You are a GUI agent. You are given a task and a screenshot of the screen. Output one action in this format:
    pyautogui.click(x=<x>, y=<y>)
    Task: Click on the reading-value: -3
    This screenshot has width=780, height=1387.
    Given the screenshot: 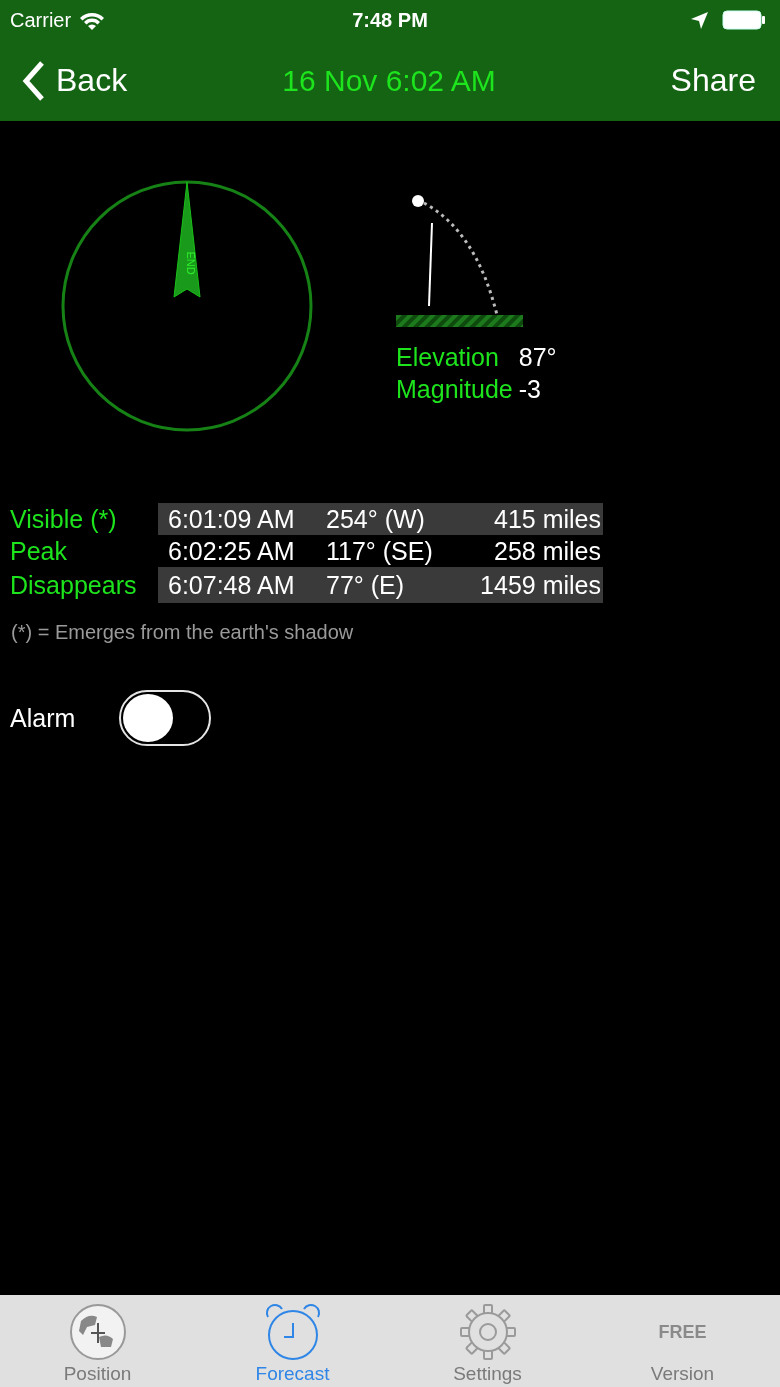 What is the action you would take?
    pyautogui.click(x=530, y=389)
    